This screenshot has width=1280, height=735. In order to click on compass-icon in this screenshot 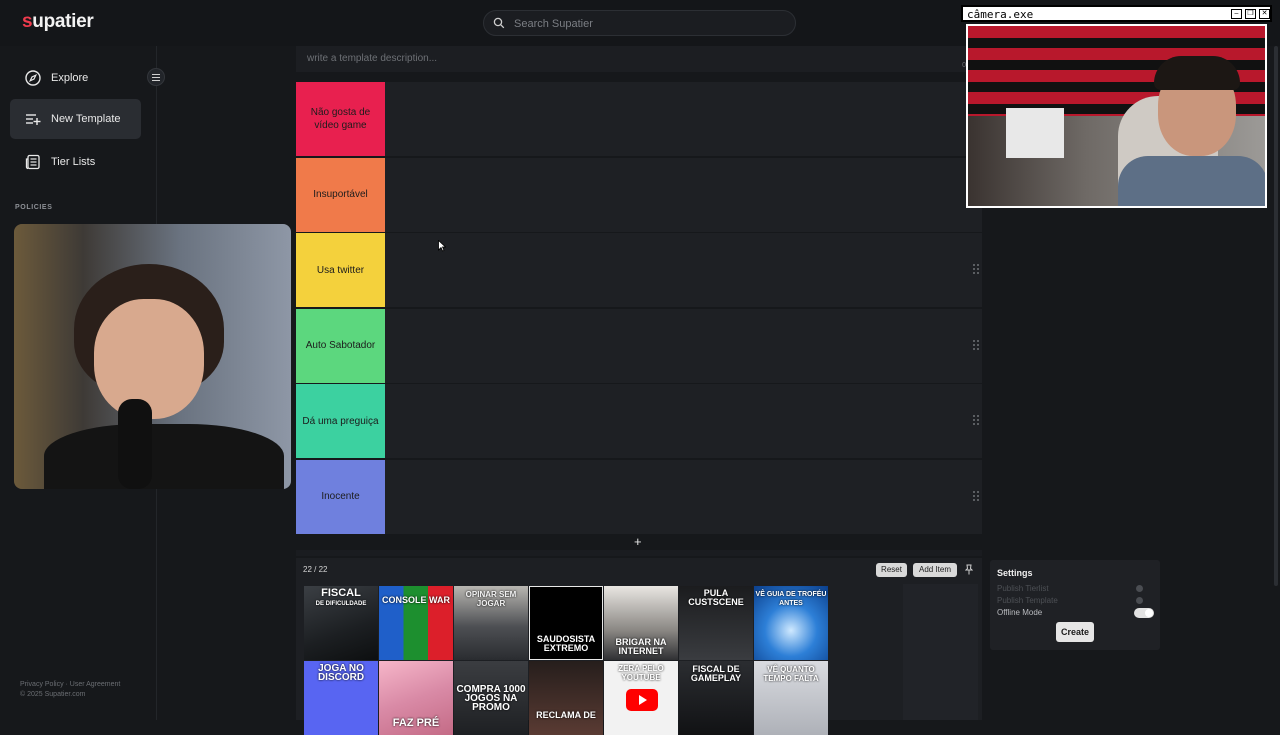, I will do `click(33, 78)`.